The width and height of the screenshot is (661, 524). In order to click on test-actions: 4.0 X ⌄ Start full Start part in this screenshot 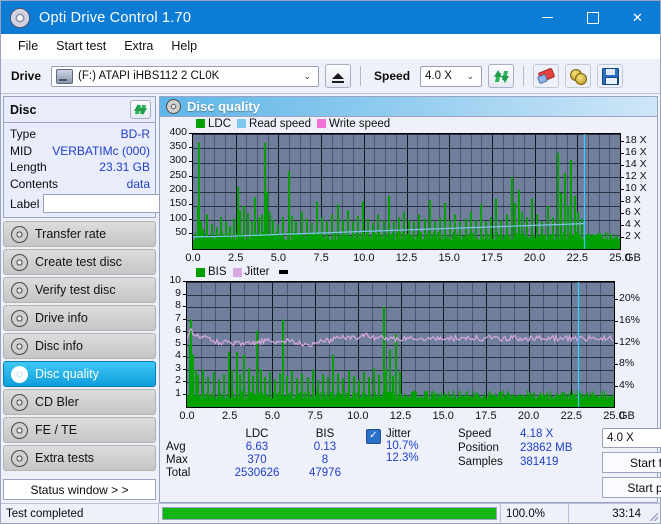, I will do `click(627, 465)`.